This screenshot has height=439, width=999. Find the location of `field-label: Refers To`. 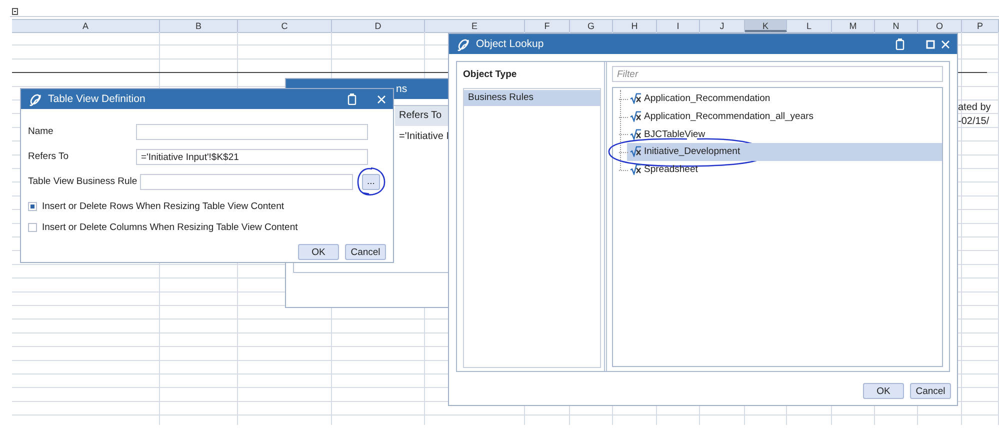

field-label: Refers To is located at coordinates (49, 156).